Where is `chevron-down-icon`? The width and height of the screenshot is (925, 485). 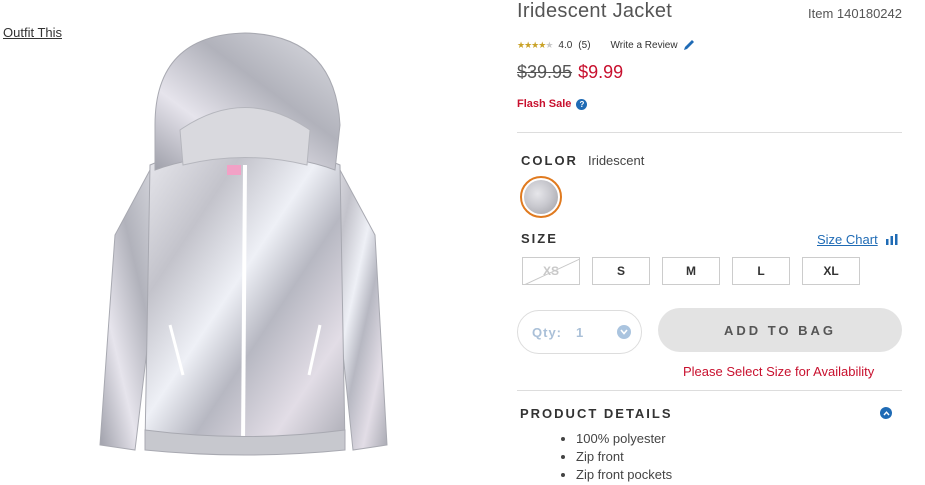
chevron-down-icon is located at coordinates (624, 332).